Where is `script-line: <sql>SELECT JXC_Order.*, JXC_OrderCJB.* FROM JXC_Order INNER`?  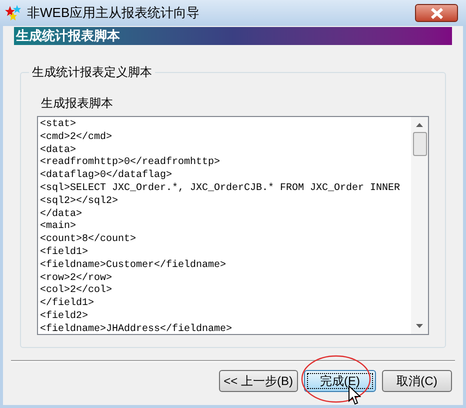 script-line: <sql>SELECT JXC_Order.*, JXC_OrderCJB.* FROM JXC_Order INNER is located at coordinates (220, 189).